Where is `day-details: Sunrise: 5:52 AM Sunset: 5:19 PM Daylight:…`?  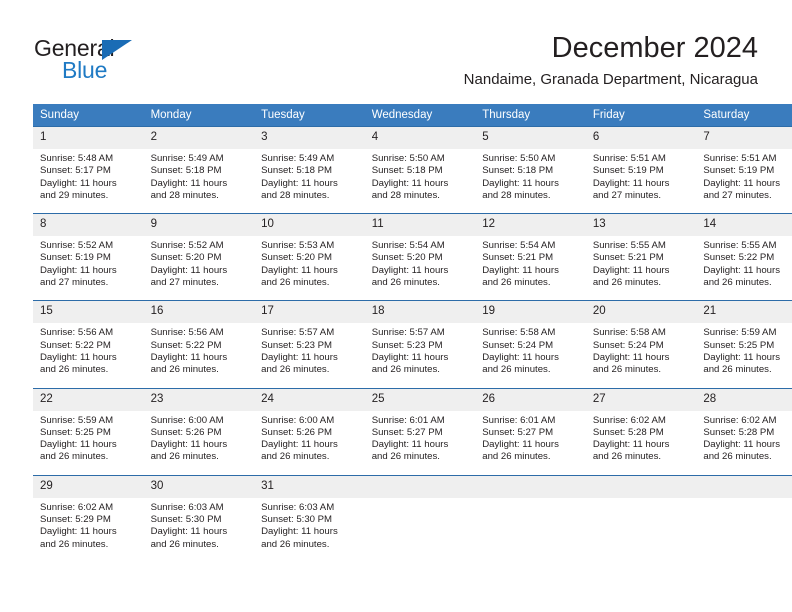 day-details: Sunrise: 5:52 AM Sunset: 5:19 PM Daylight:… is located at coordinates (88, 268).